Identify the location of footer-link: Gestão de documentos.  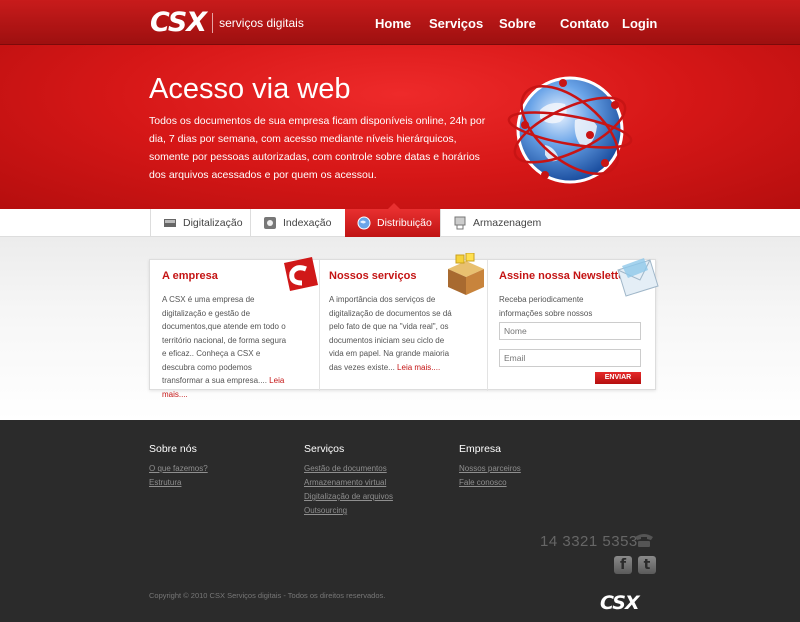
(345, 468).